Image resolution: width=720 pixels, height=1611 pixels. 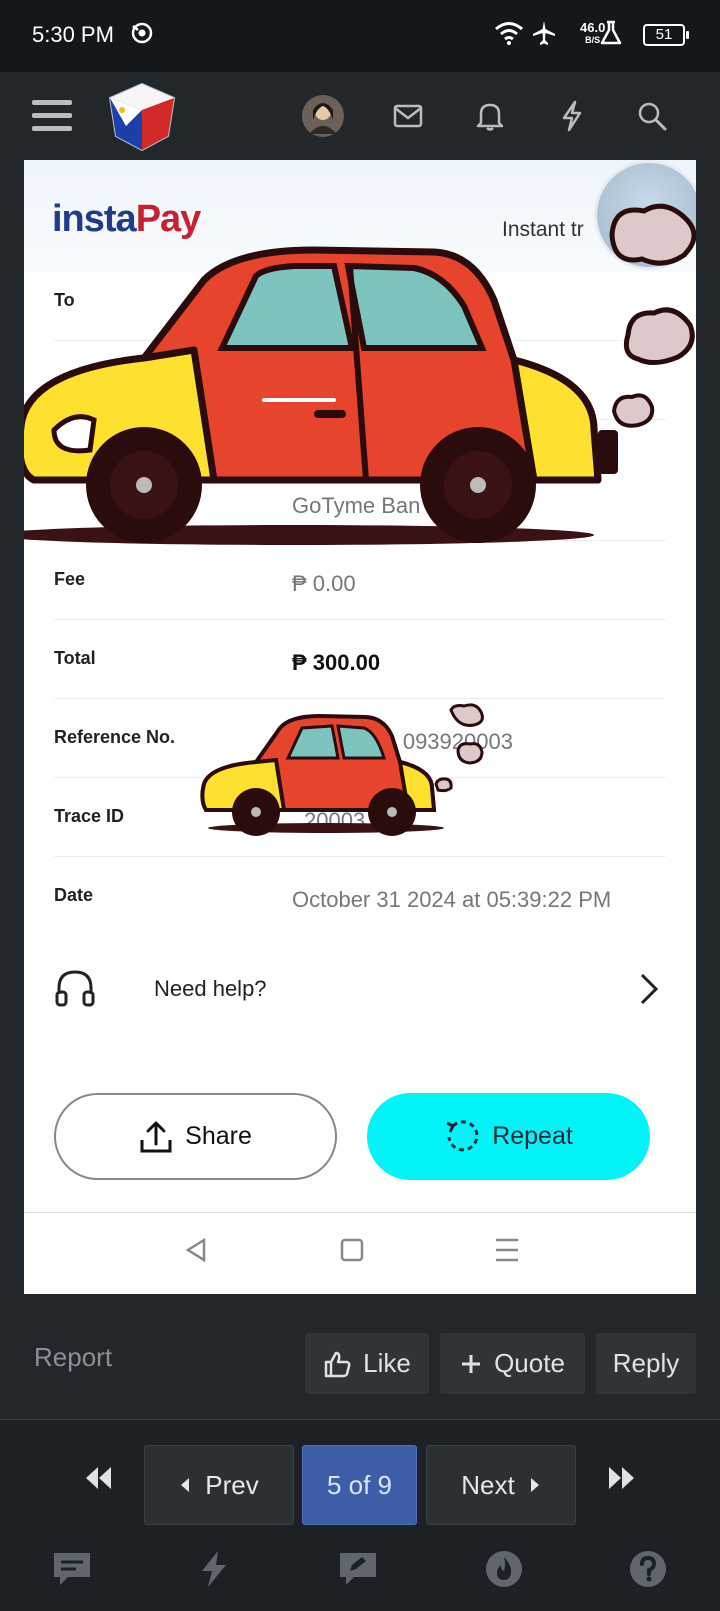 I want to click on mail-button, so click(x=408, y=116).